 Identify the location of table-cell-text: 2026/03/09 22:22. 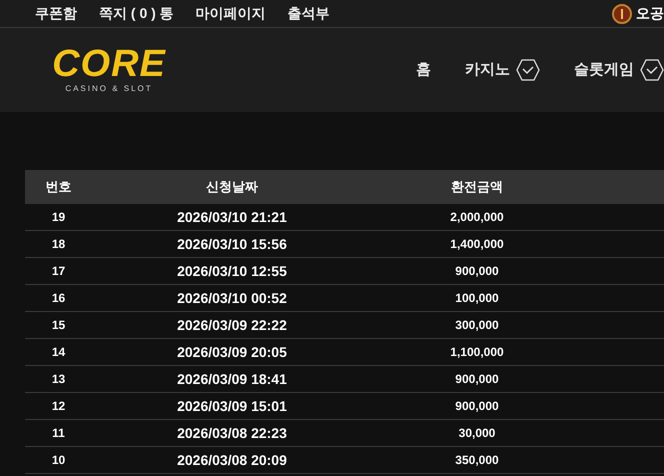
(232, 325).